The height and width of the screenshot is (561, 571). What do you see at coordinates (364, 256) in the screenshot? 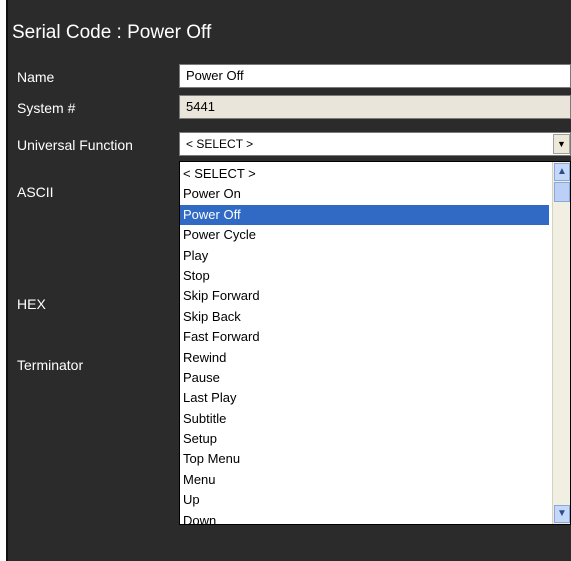
I see `dropdown-option: Play` at bounding box center [364, 256].